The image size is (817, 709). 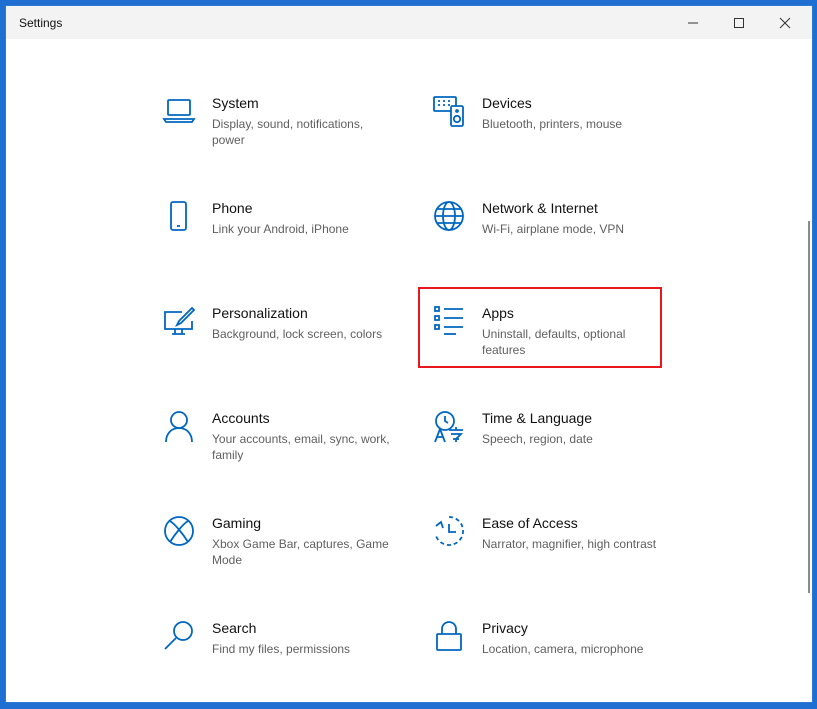 I want to click on tile-description: Background, lock screen, colors, so click(x=297, y=334).